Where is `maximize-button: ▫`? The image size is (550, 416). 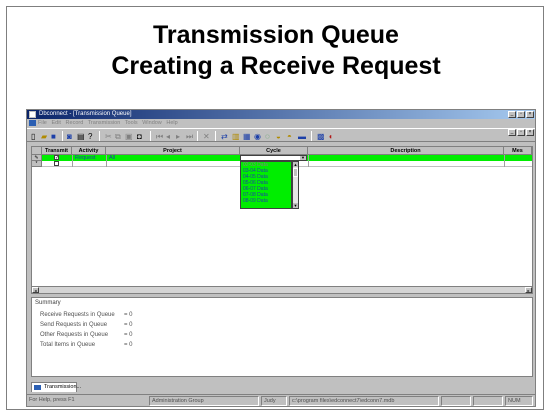 maximize-button: ▫ is located at coordinates (521, 114).